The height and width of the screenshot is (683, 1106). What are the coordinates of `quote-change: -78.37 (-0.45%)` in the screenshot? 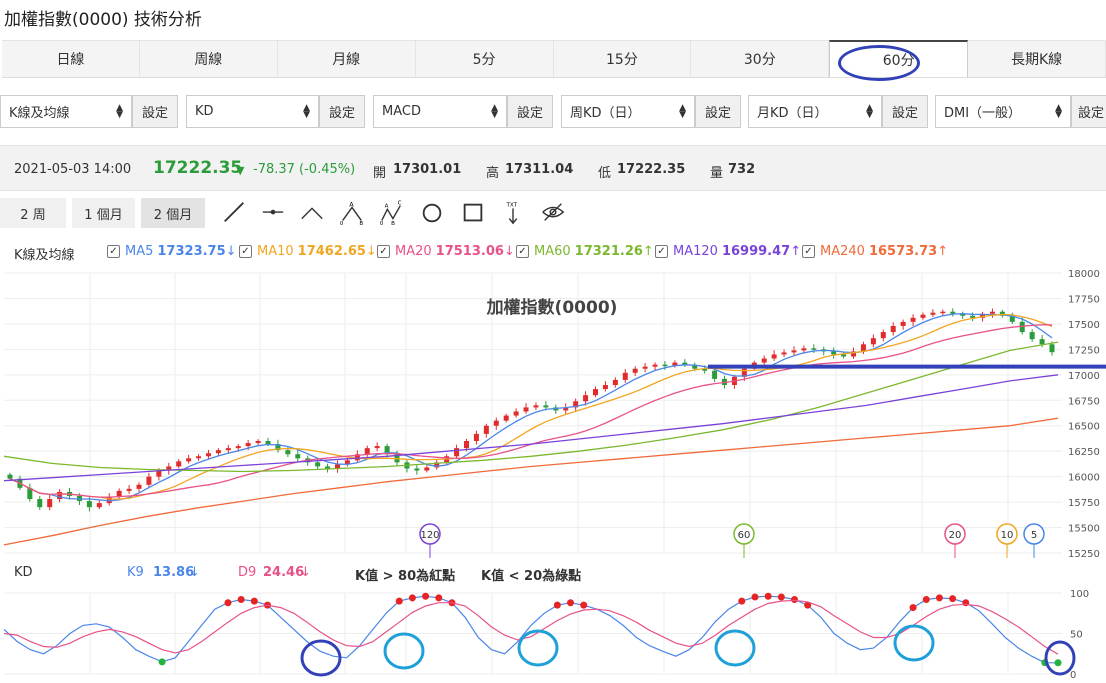 It's located at (304, 169).